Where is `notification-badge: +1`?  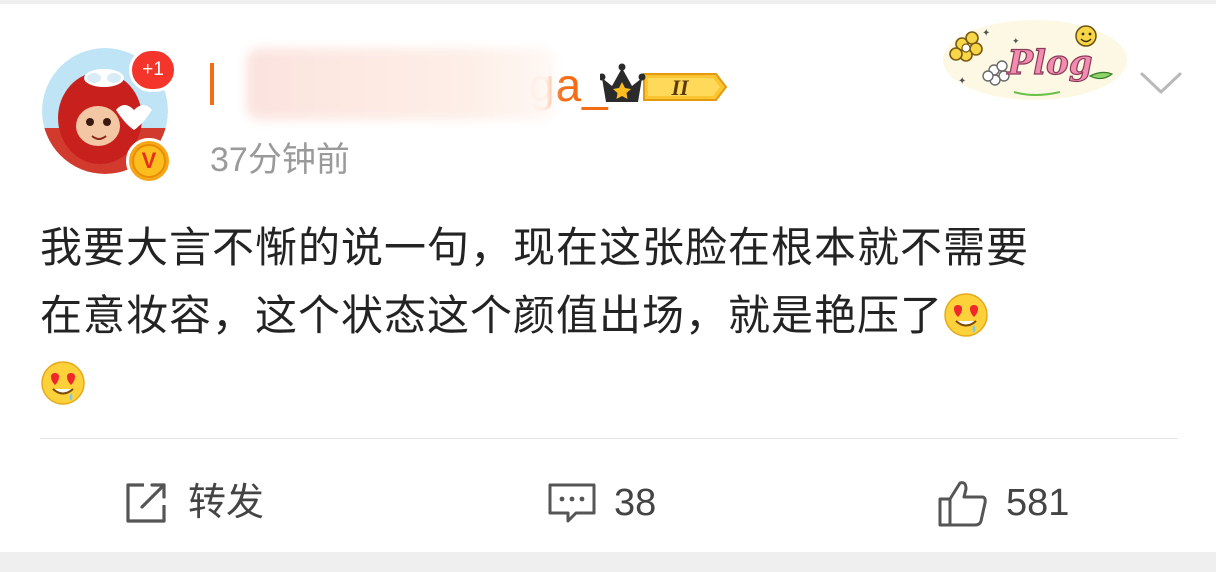
notification-badge: +1 is located at coordinates (153, 70).